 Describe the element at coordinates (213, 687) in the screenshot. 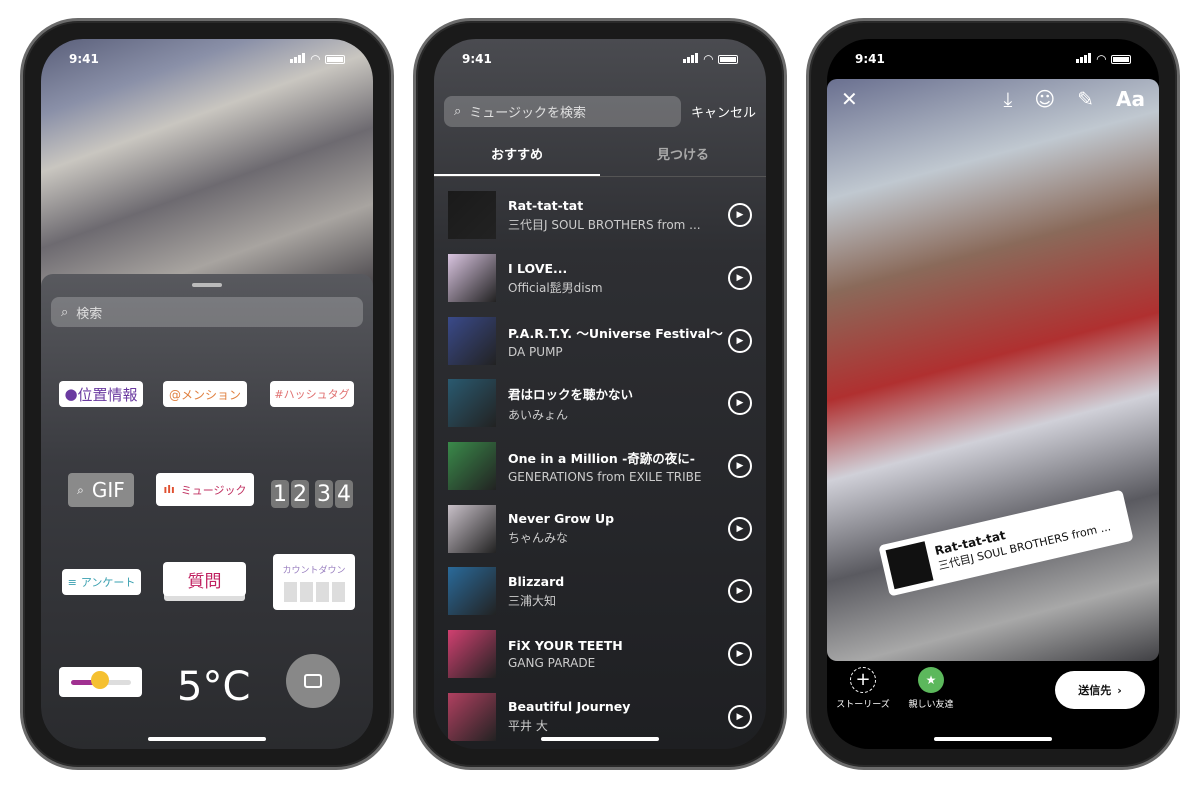

I see `temperature-sticker: 5°C` at that location.